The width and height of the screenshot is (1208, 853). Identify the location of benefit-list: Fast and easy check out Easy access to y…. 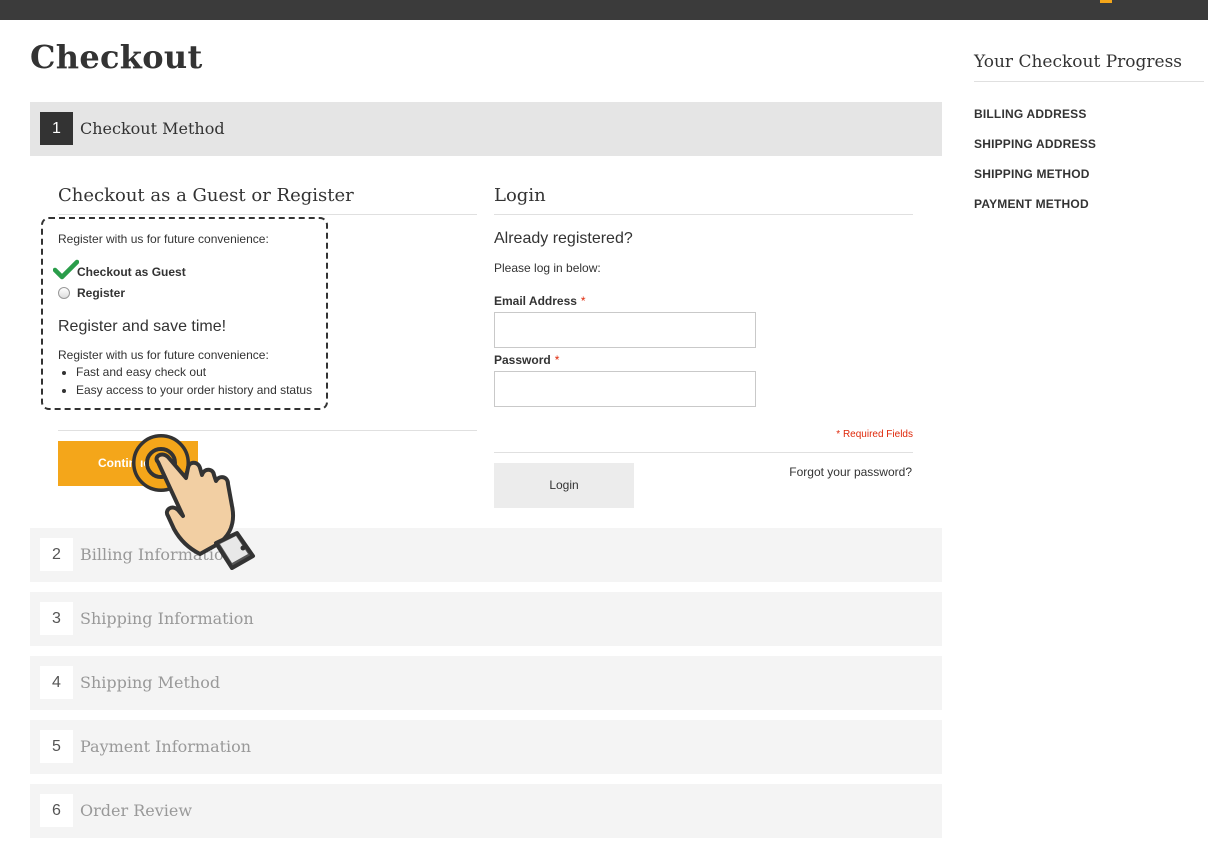
(194, 383).